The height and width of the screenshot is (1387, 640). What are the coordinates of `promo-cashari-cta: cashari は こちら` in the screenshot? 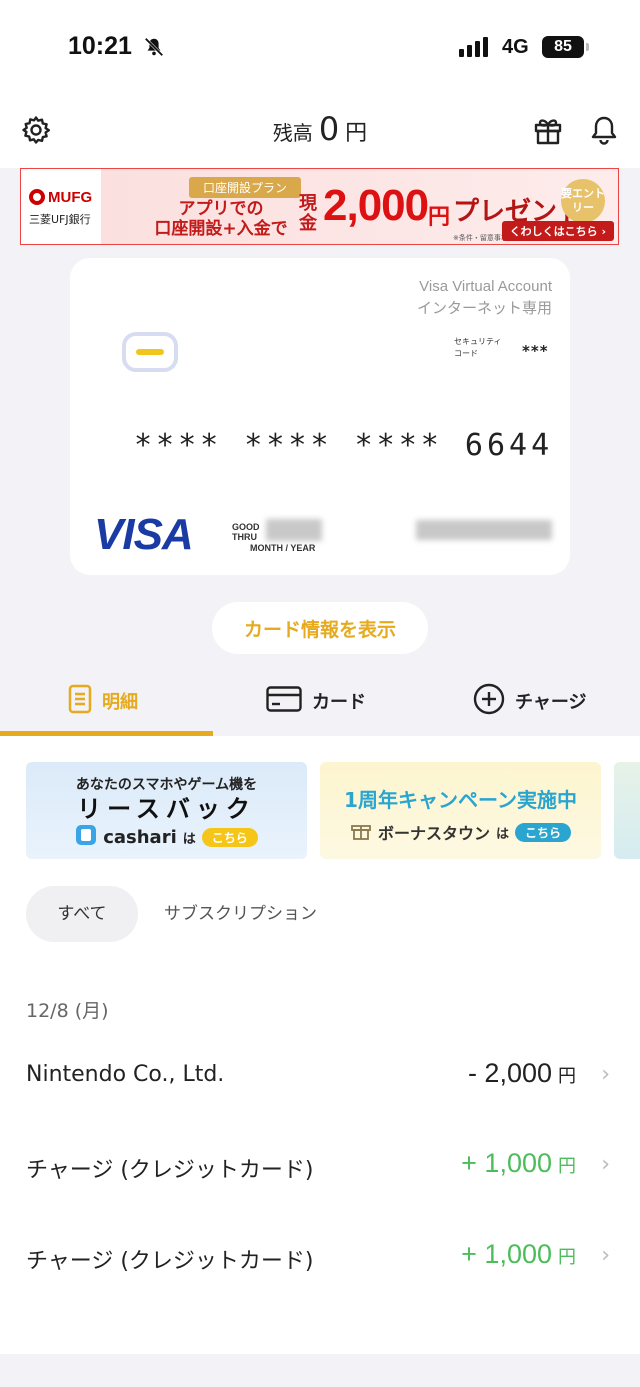 It's located at (166, 837).